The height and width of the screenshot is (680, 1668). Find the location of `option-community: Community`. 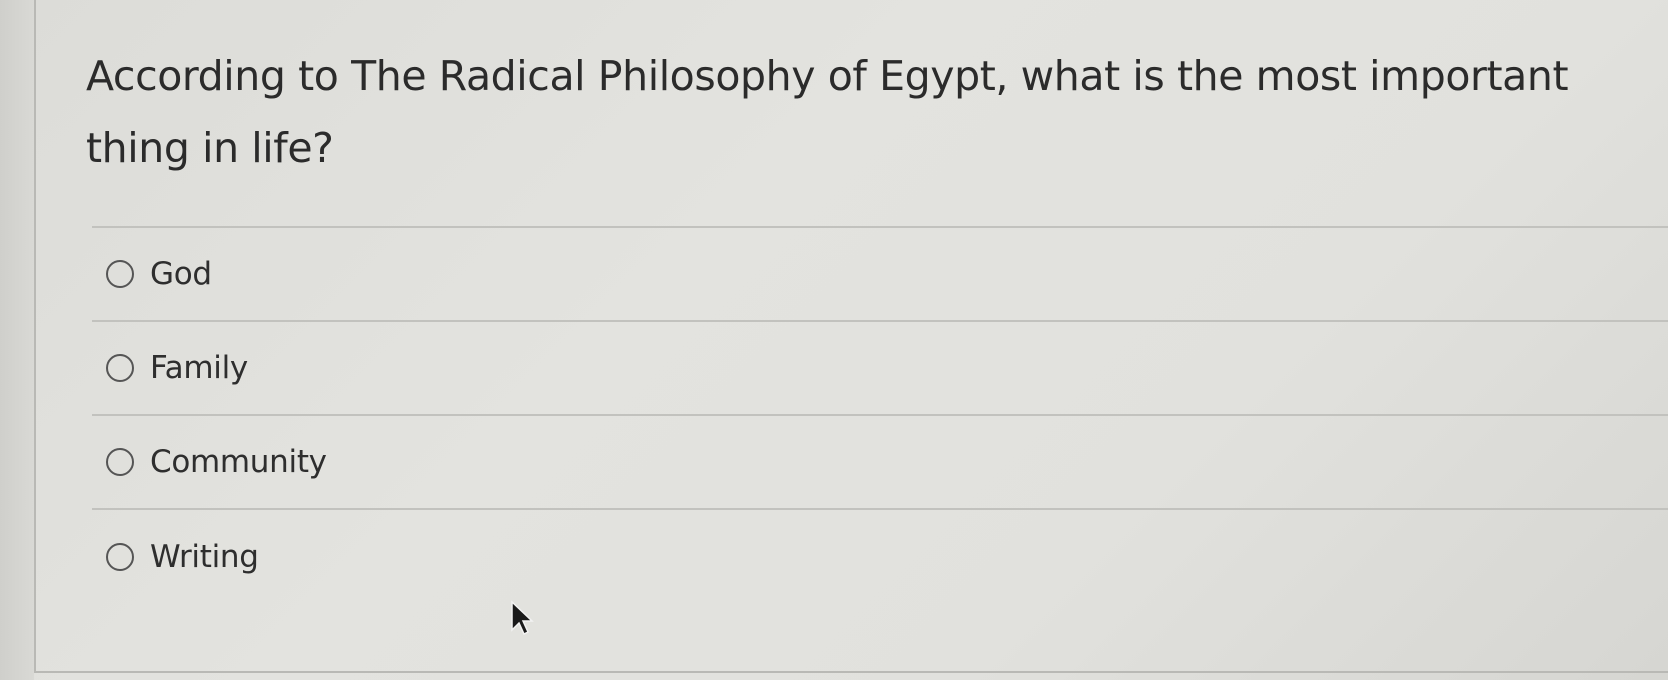

option-community: Community is located at coordinates (880, 463).